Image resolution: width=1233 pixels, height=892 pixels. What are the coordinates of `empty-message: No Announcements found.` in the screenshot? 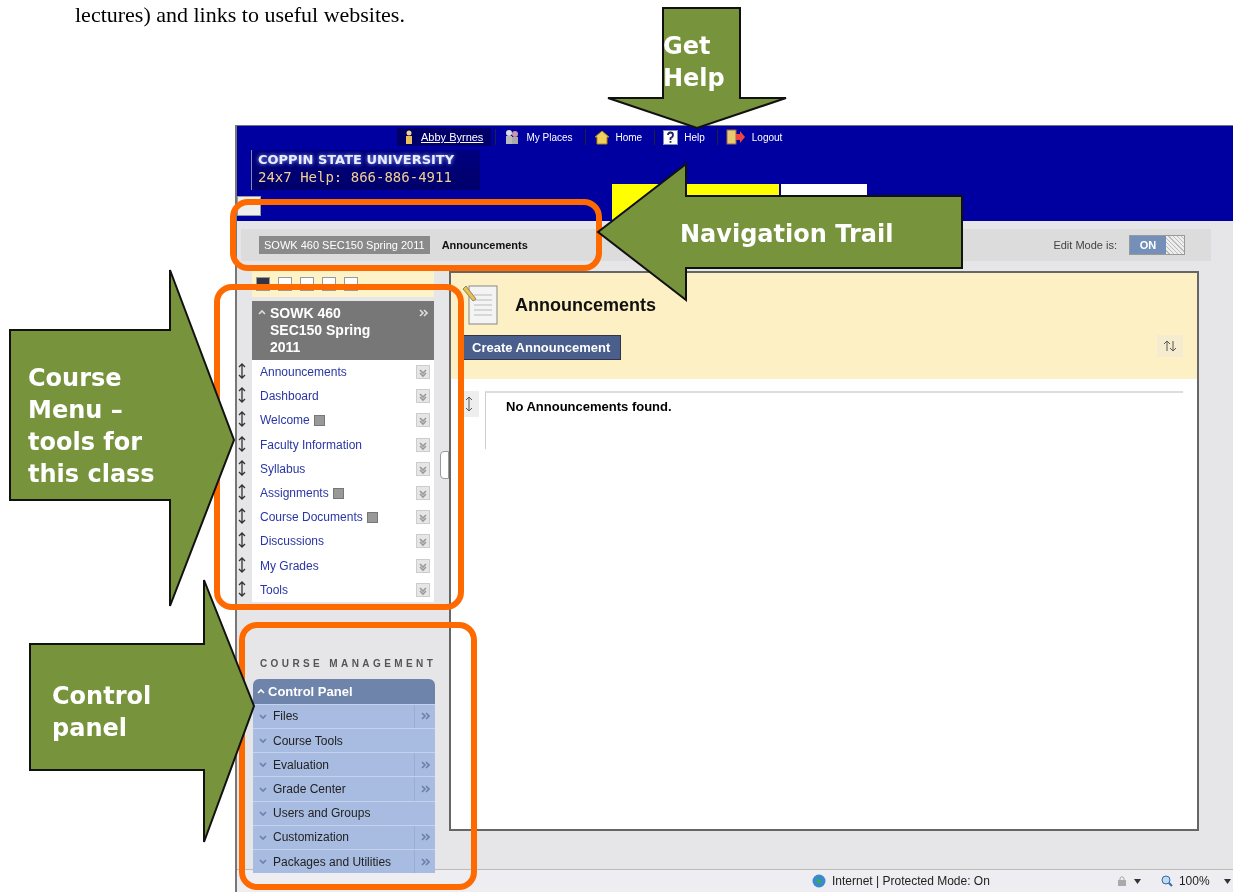 It's located at (589, 406).